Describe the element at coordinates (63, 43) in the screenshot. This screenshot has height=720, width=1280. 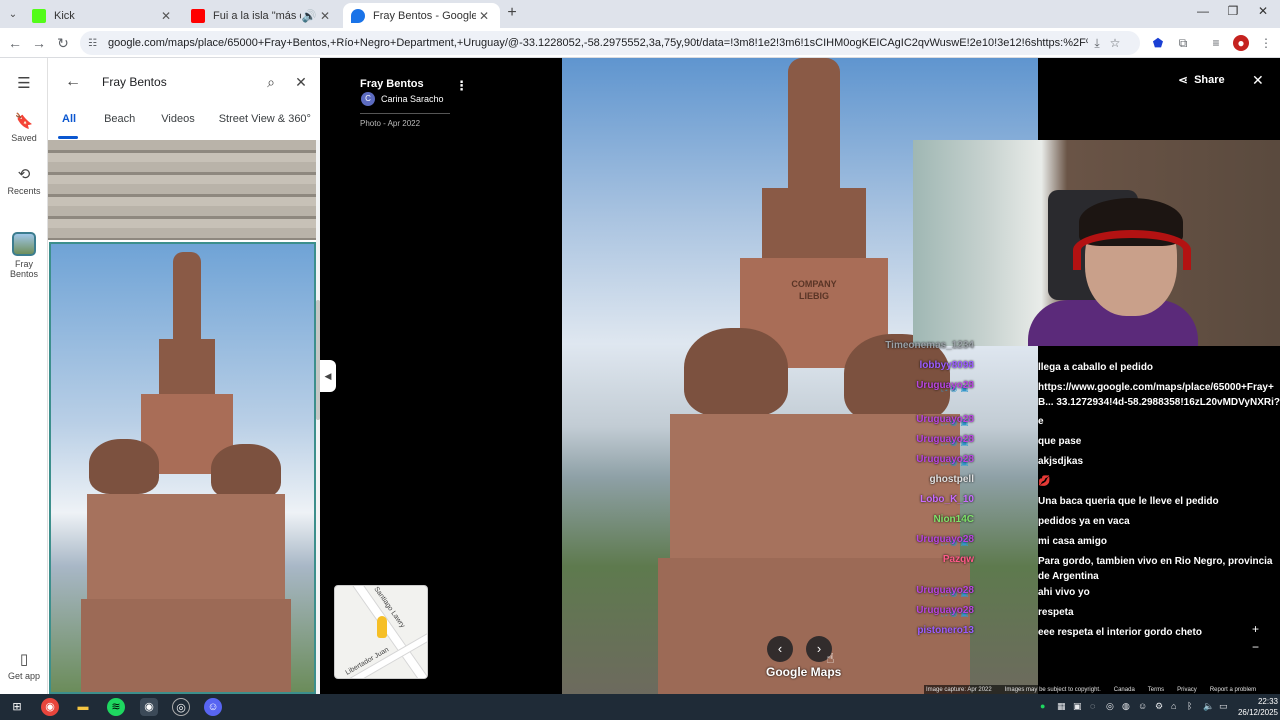
I see `reload-icon: ↻` at that location.